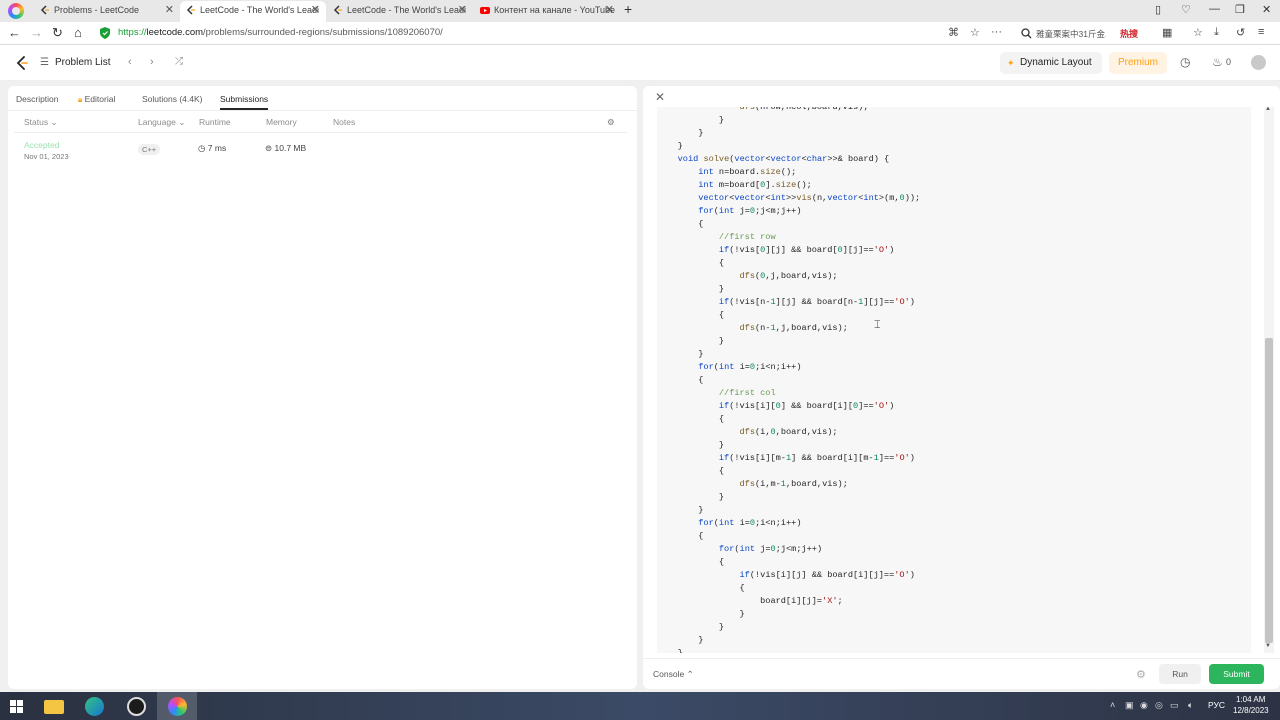 The image size is (1280, 720). I want to click on streak-count: 0, so click(1229, 62).